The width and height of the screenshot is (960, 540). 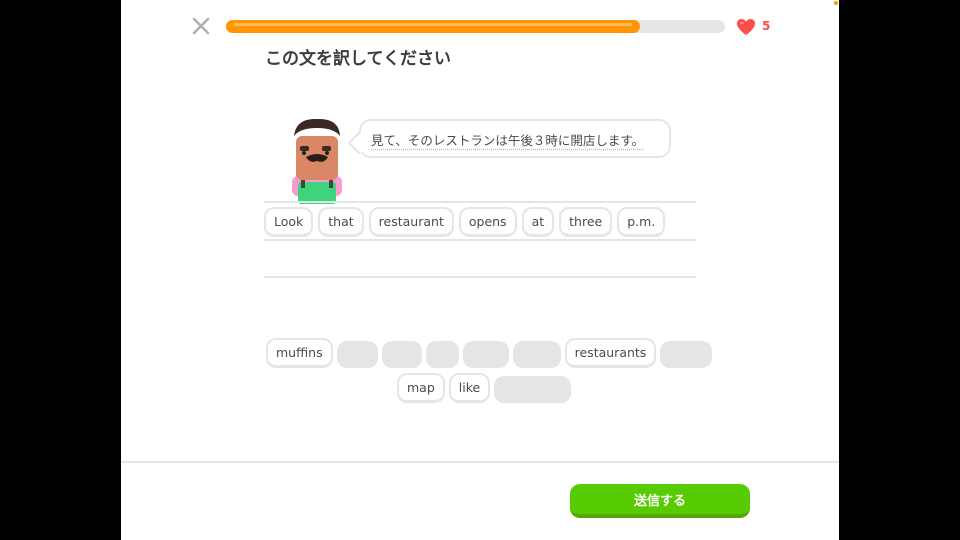 I want to click on bank-word-tile: map, so click(x=421, y=388).